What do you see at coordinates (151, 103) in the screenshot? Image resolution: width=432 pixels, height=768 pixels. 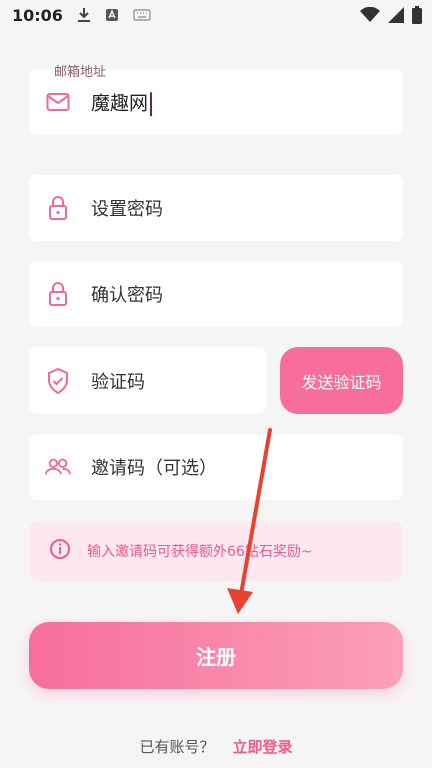 I see `text-caret` at bounding box center [151, 103].